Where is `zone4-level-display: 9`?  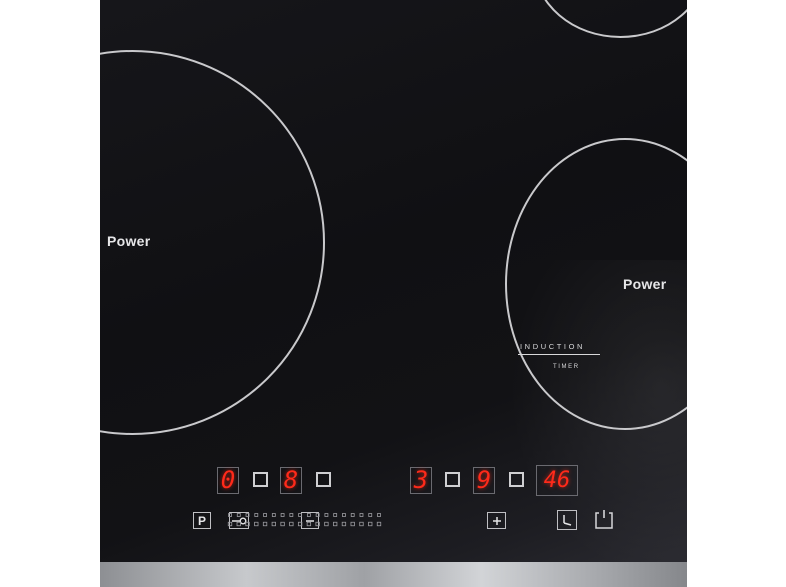 zone4-level-display: 9 is located at coordinates (484, 480).